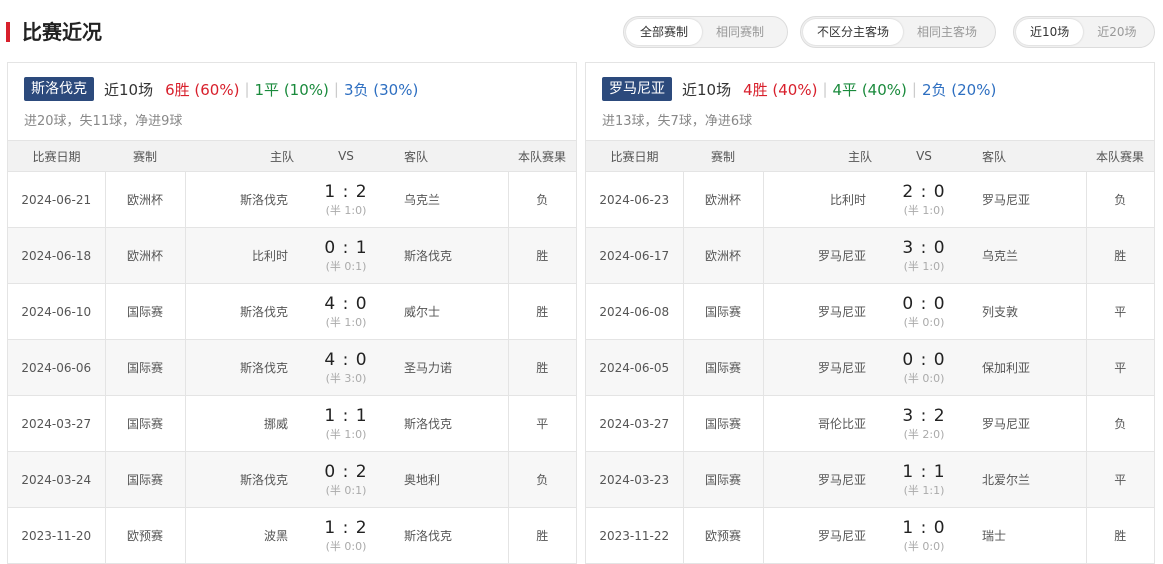 The image size is (1163, 564). Describe the element at coordinates (447, 479) in the screenshot. I see `away-team: 奥地利` at that location.